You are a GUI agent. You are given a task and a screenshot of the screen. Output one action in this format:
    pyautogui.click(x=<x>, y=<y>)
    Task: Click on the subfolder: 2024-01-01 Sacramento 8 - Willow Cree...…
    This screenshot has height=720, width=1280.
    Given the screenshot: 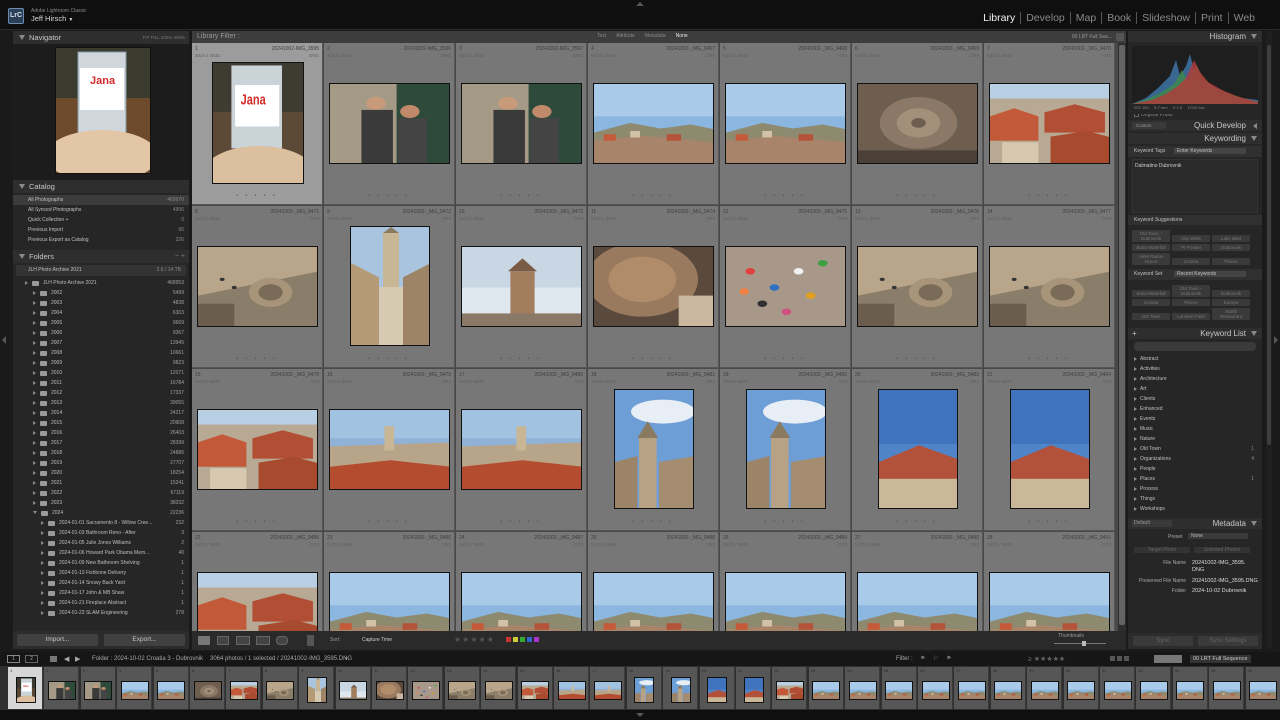 What is the action you would take?
    pyautogui.click(x=101, y=523)
    